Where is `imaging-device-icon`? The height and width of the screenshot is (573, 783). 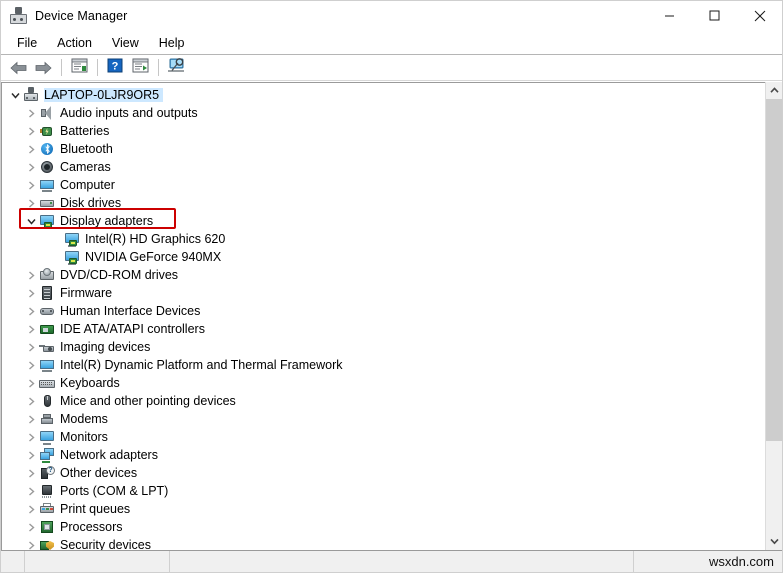
imaging-device-icon is located at coordinates (47, 347).